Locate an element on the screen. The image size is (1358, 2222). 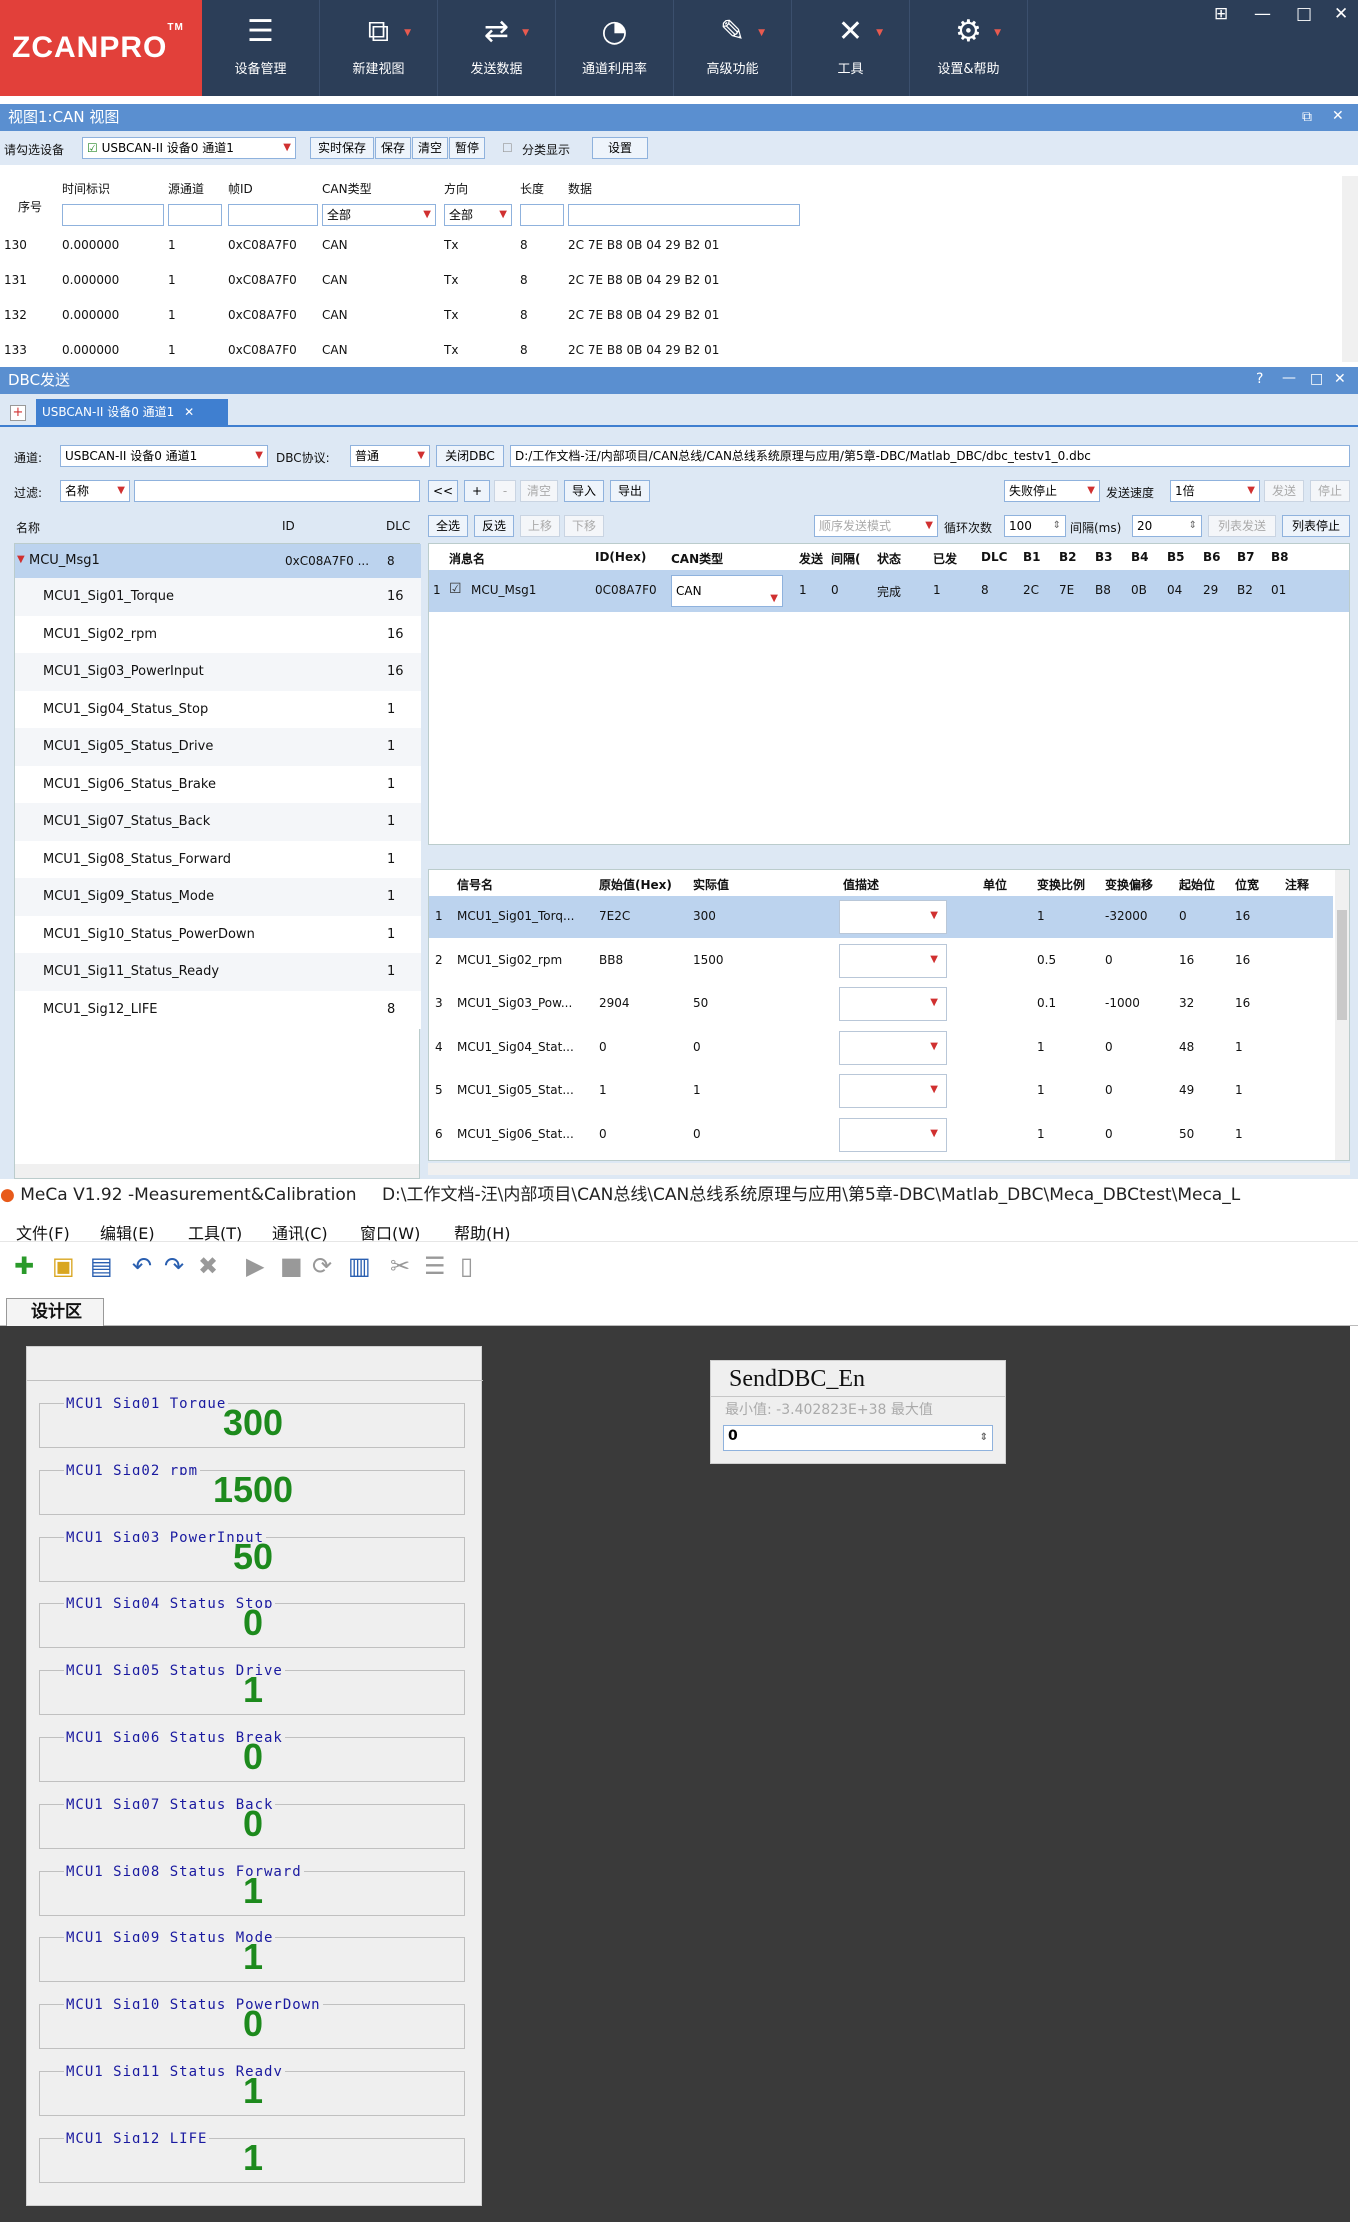
group-checkbox: ☐ is located at coordinates (507, 148).